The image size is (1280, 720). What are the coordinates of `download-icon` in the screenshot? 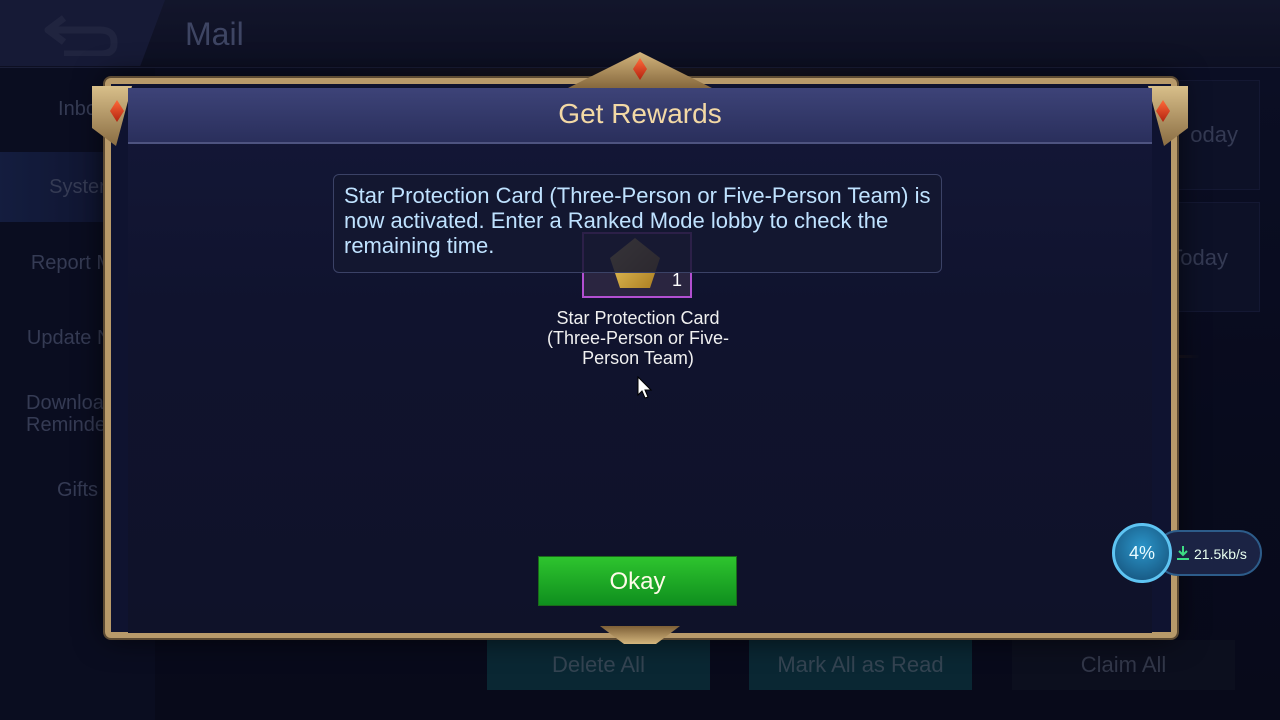 It's located at (1183, 553).